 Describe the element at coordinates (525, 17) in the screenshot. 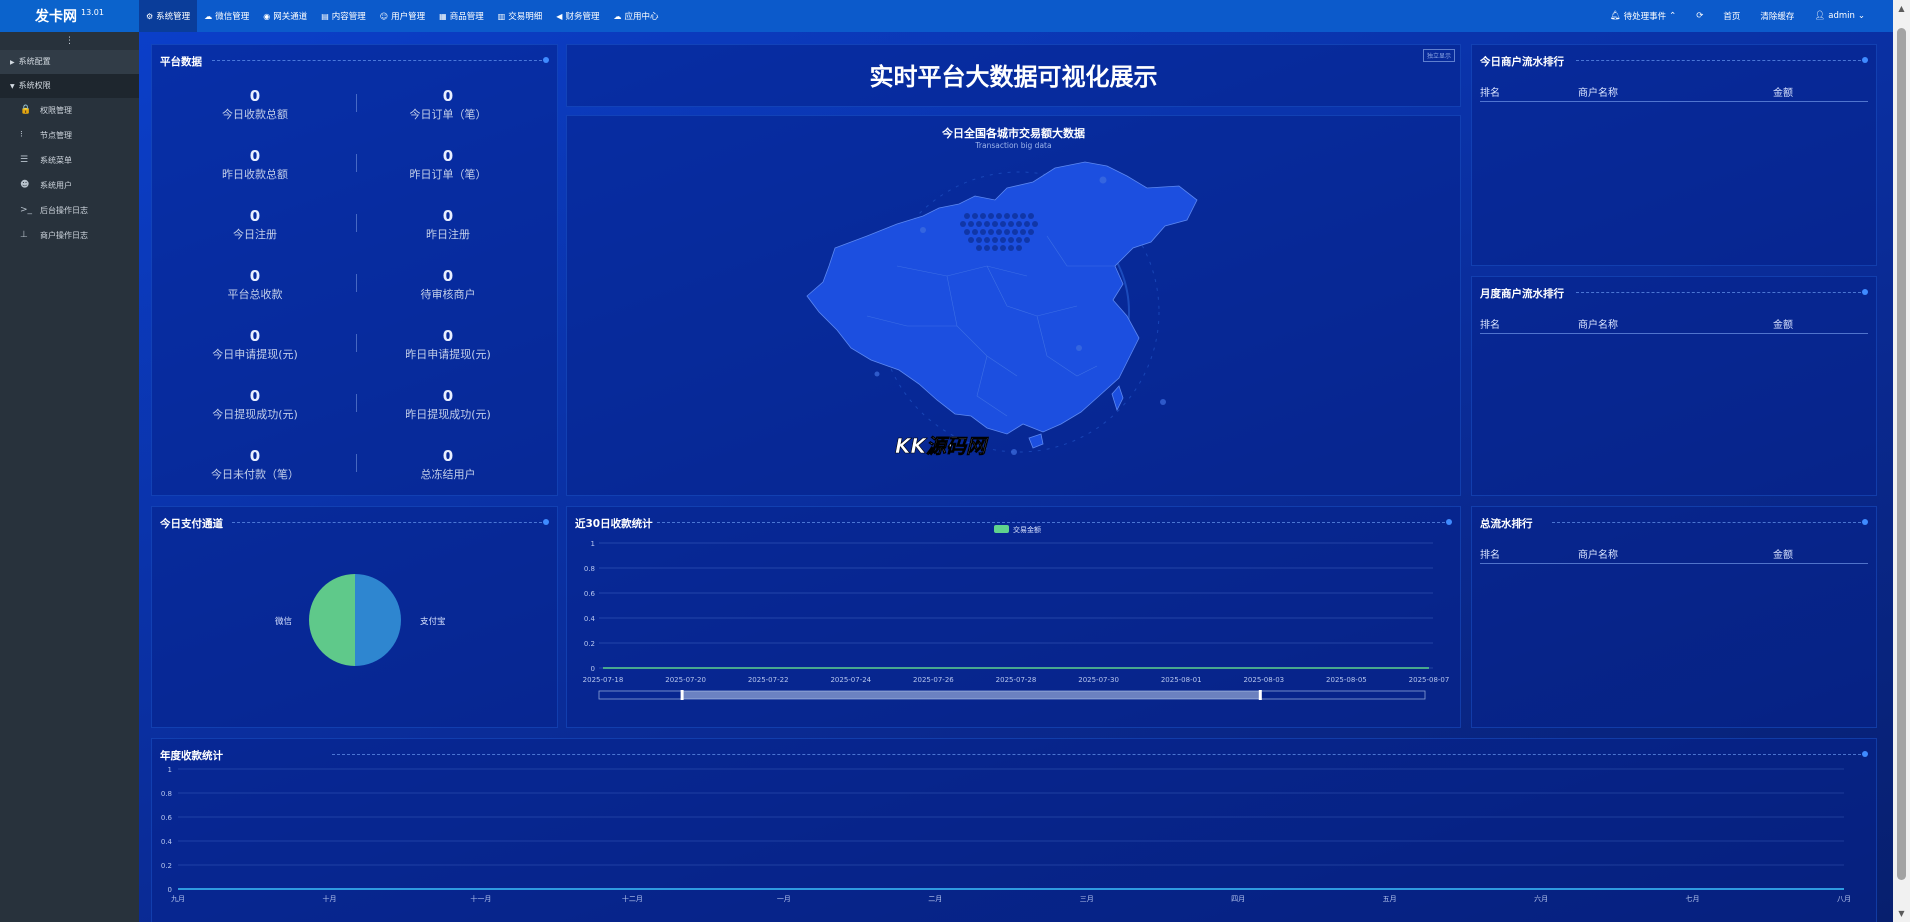

I see `topnav-label: 交易明细` at that location.